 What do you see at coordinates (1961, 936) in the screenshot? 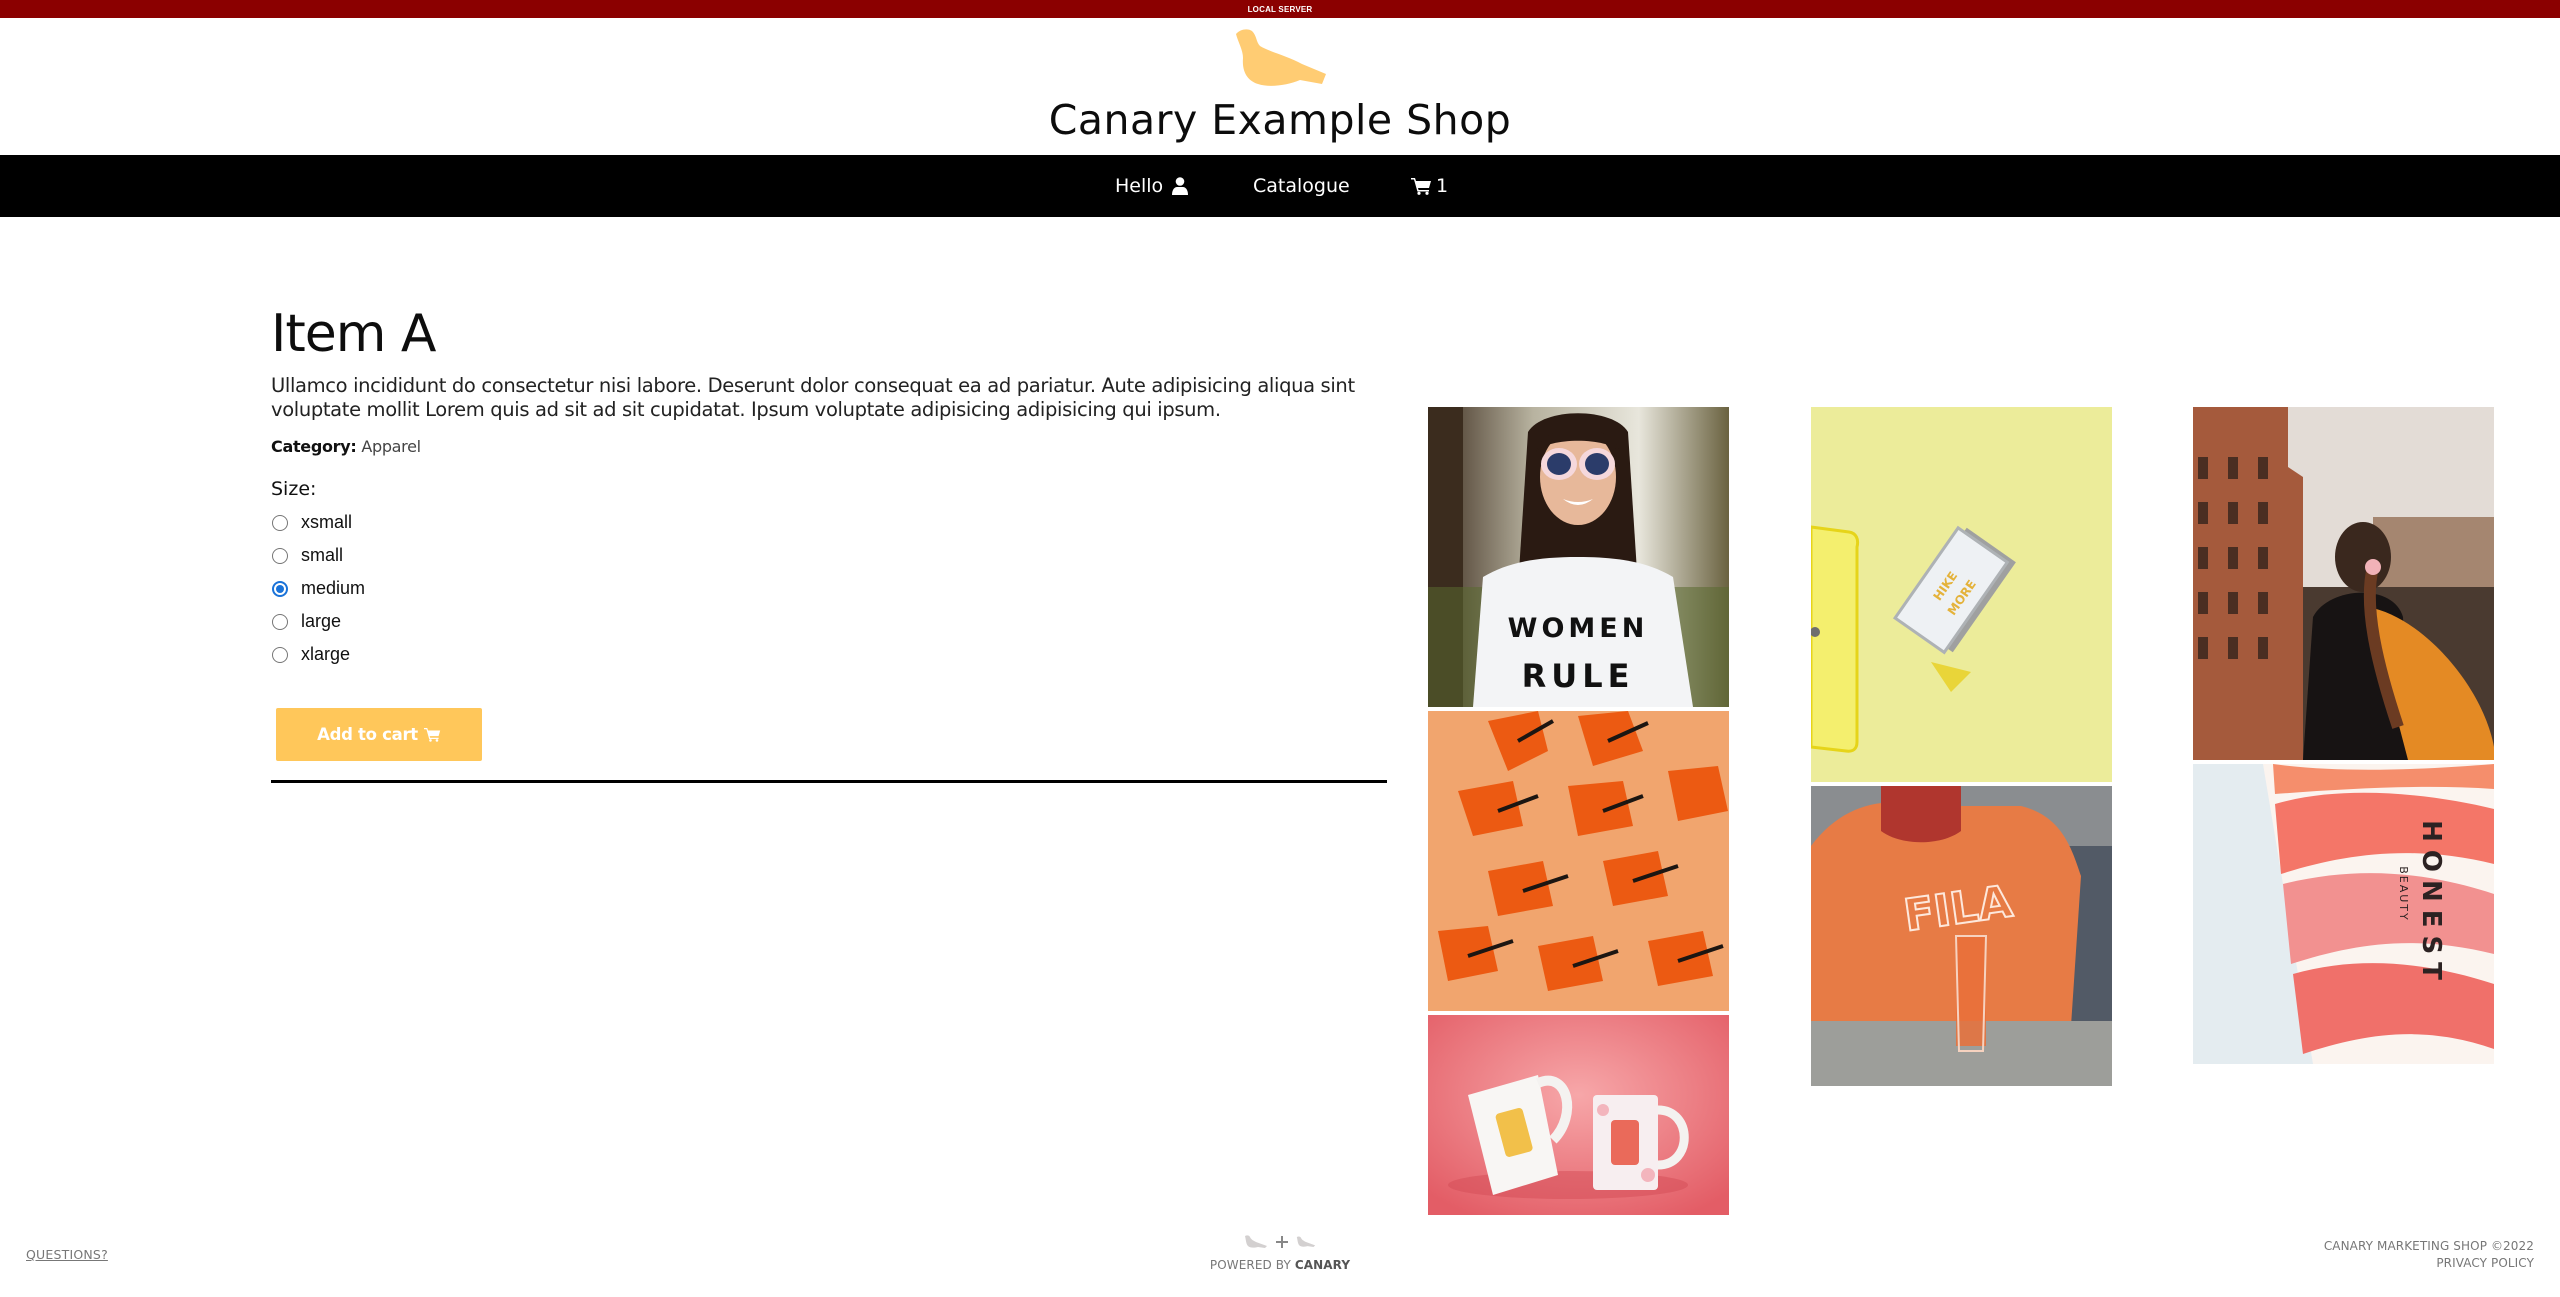
I see `orange-sweatshirt-photo: FILA` at bounding box center [1961, 936].